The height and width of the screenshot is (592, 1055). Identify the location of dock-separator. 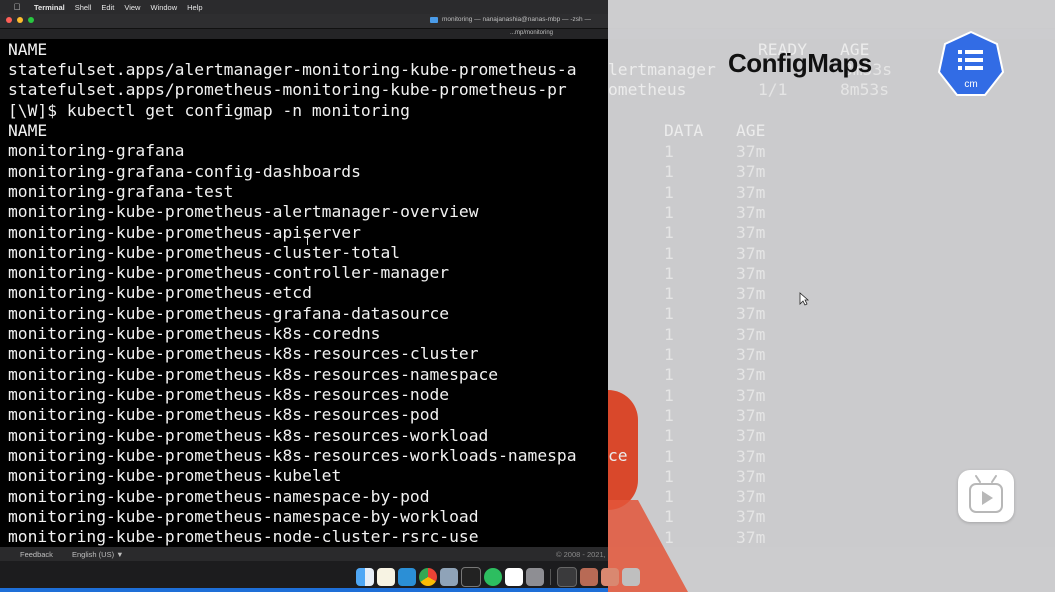
(550, 577).